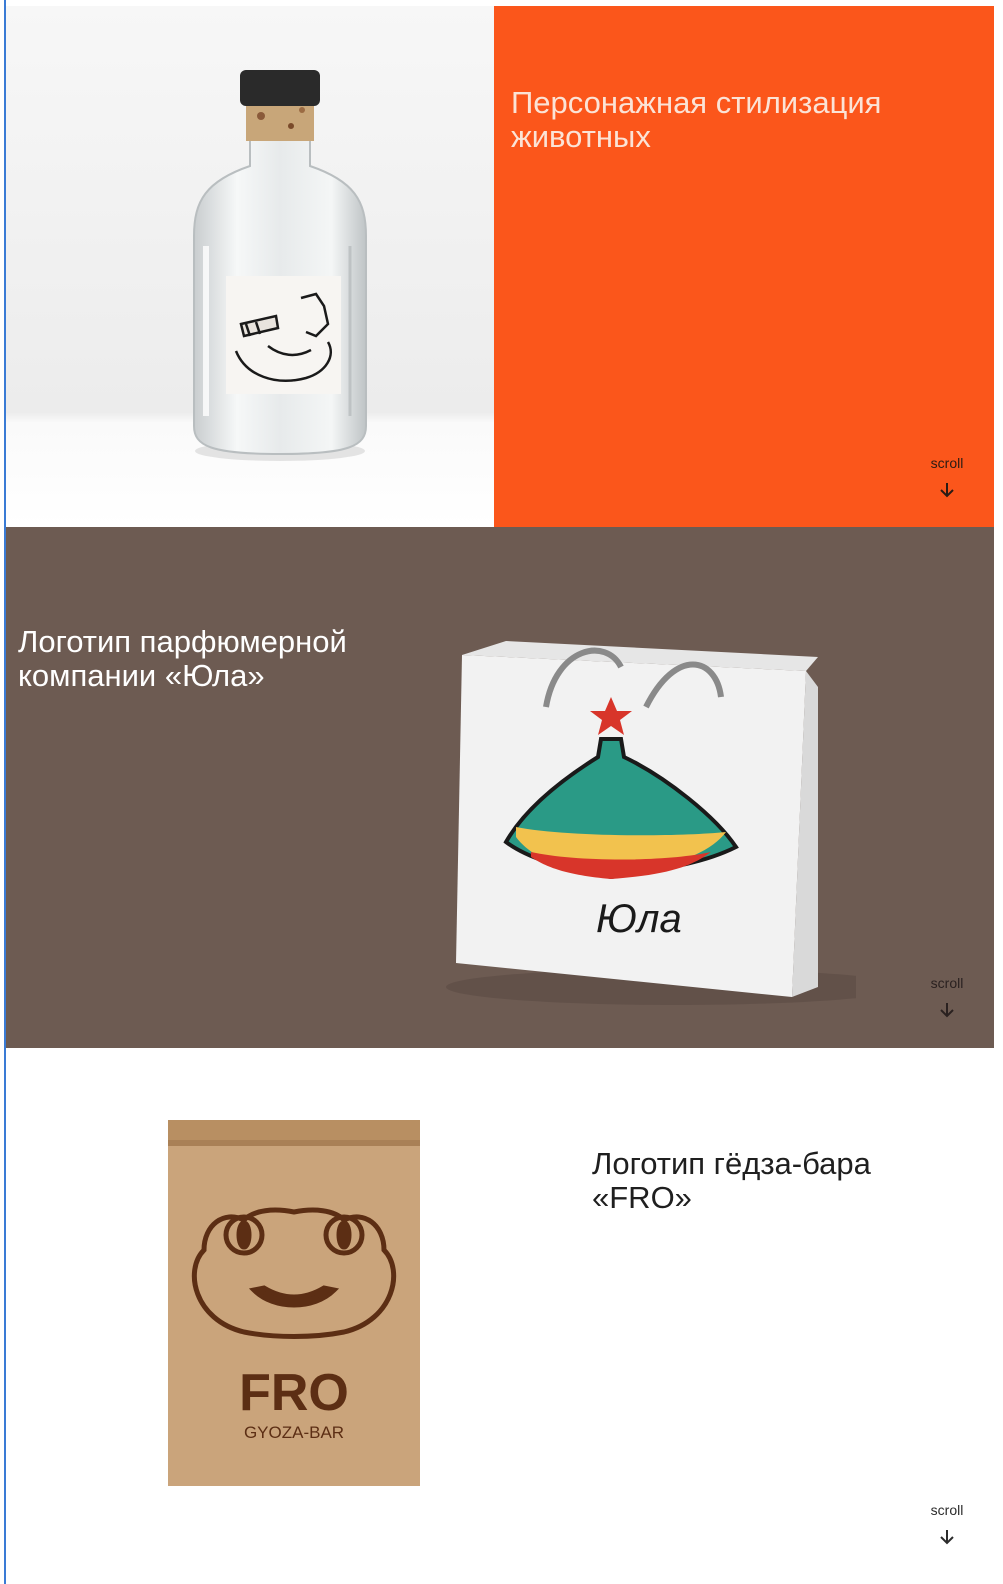  Describe the element at coordinates (294, 1432) in the screenshot. I see `gyoza-bar-logo-text: GYOZA-BAR` at that location.